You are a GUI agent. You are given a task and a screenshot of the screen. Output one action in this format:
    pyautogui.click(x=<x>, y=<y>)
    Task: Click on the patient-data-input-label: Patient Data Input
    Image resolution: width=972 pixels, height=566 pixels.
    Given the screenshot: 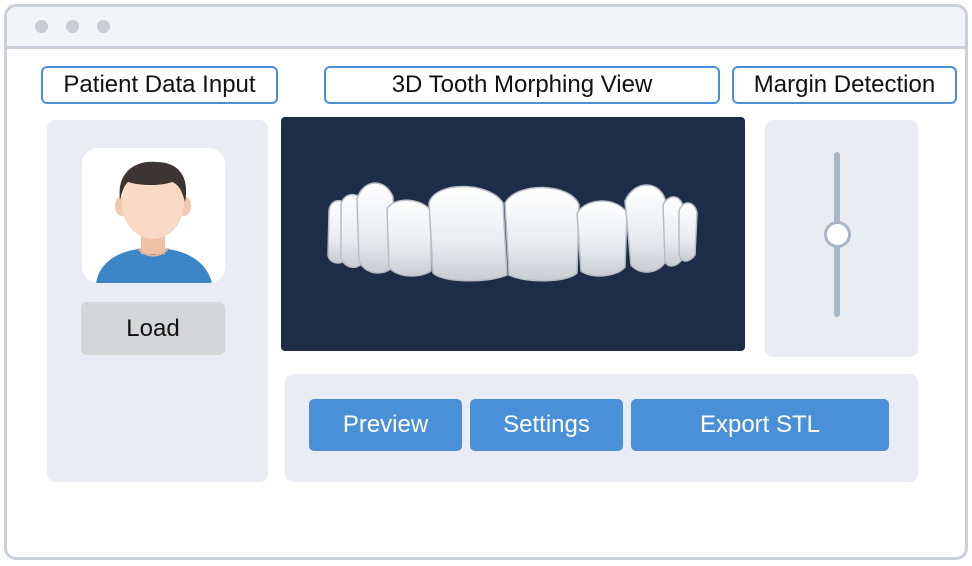 What is the action you would take?
    pyautogui.click(x=159, y=85)
    